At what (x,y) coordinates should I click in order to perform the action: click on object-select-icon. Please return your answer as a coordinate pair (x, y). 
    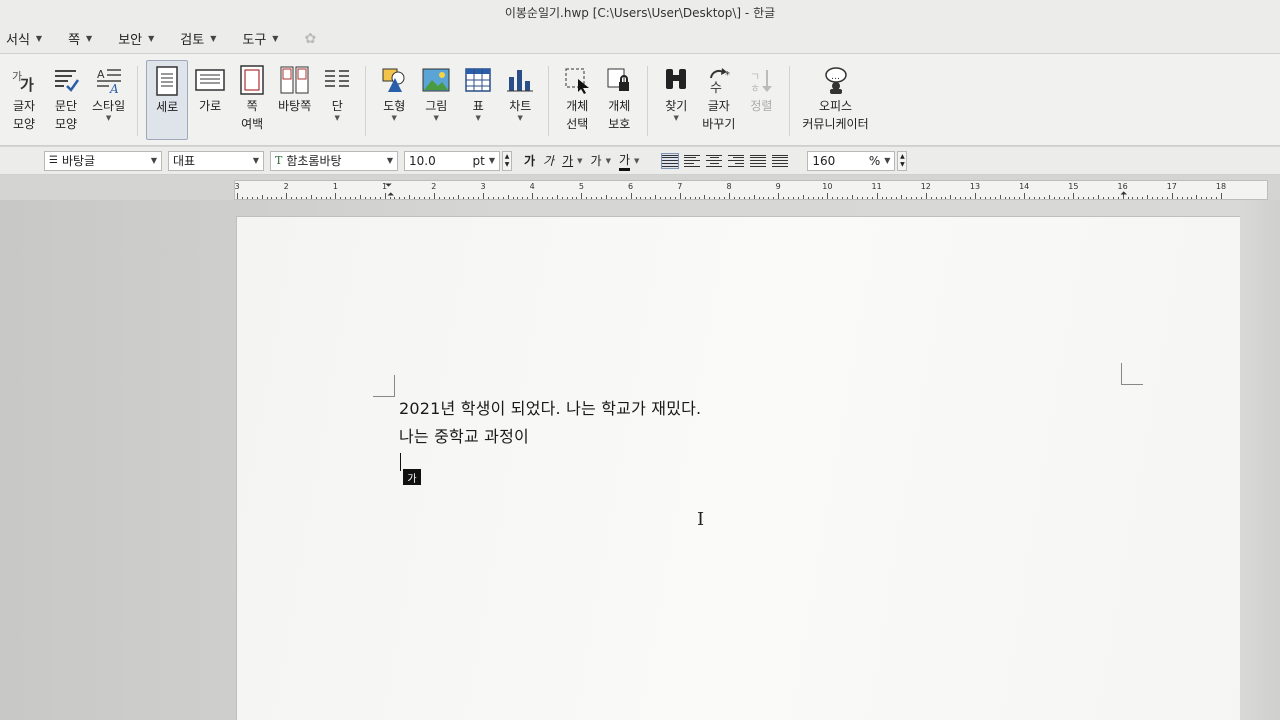
    Looking at the image, I should click on (577, 80).